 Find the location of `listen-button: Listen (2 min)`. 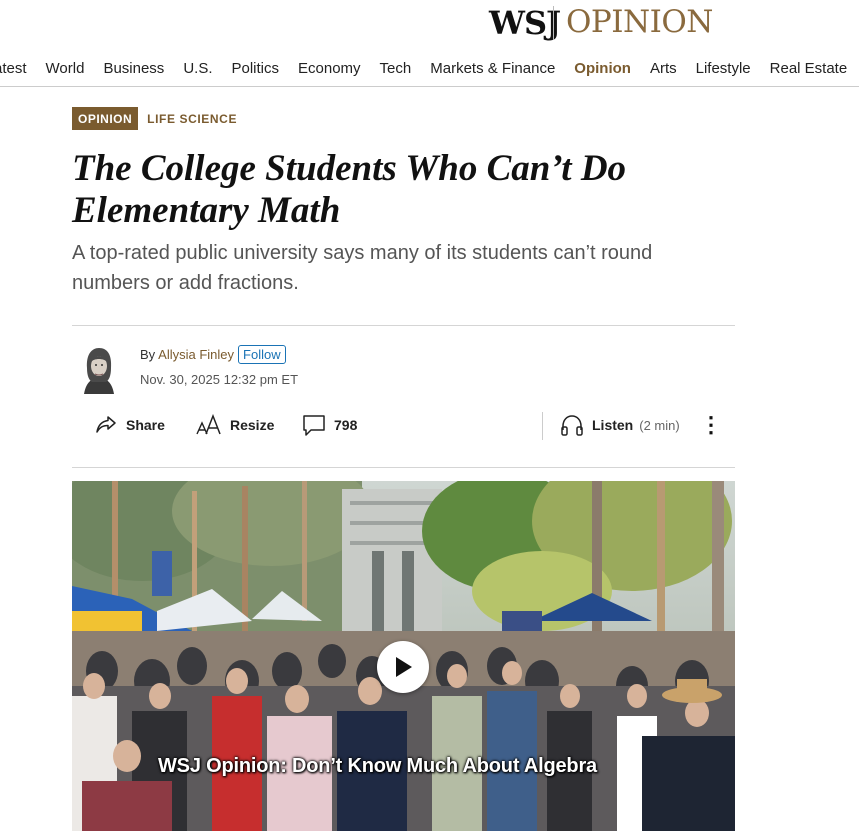

listen-button: Listen (2 min) is located at coordinates (620, 425).